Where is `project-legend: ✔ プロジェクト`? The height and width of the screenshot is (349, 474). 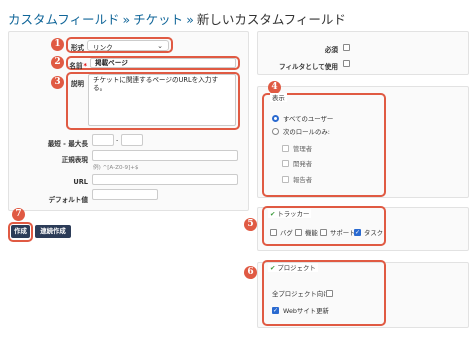
project-legend: ✔ プロジェクト is located at coordinates (293, 267).